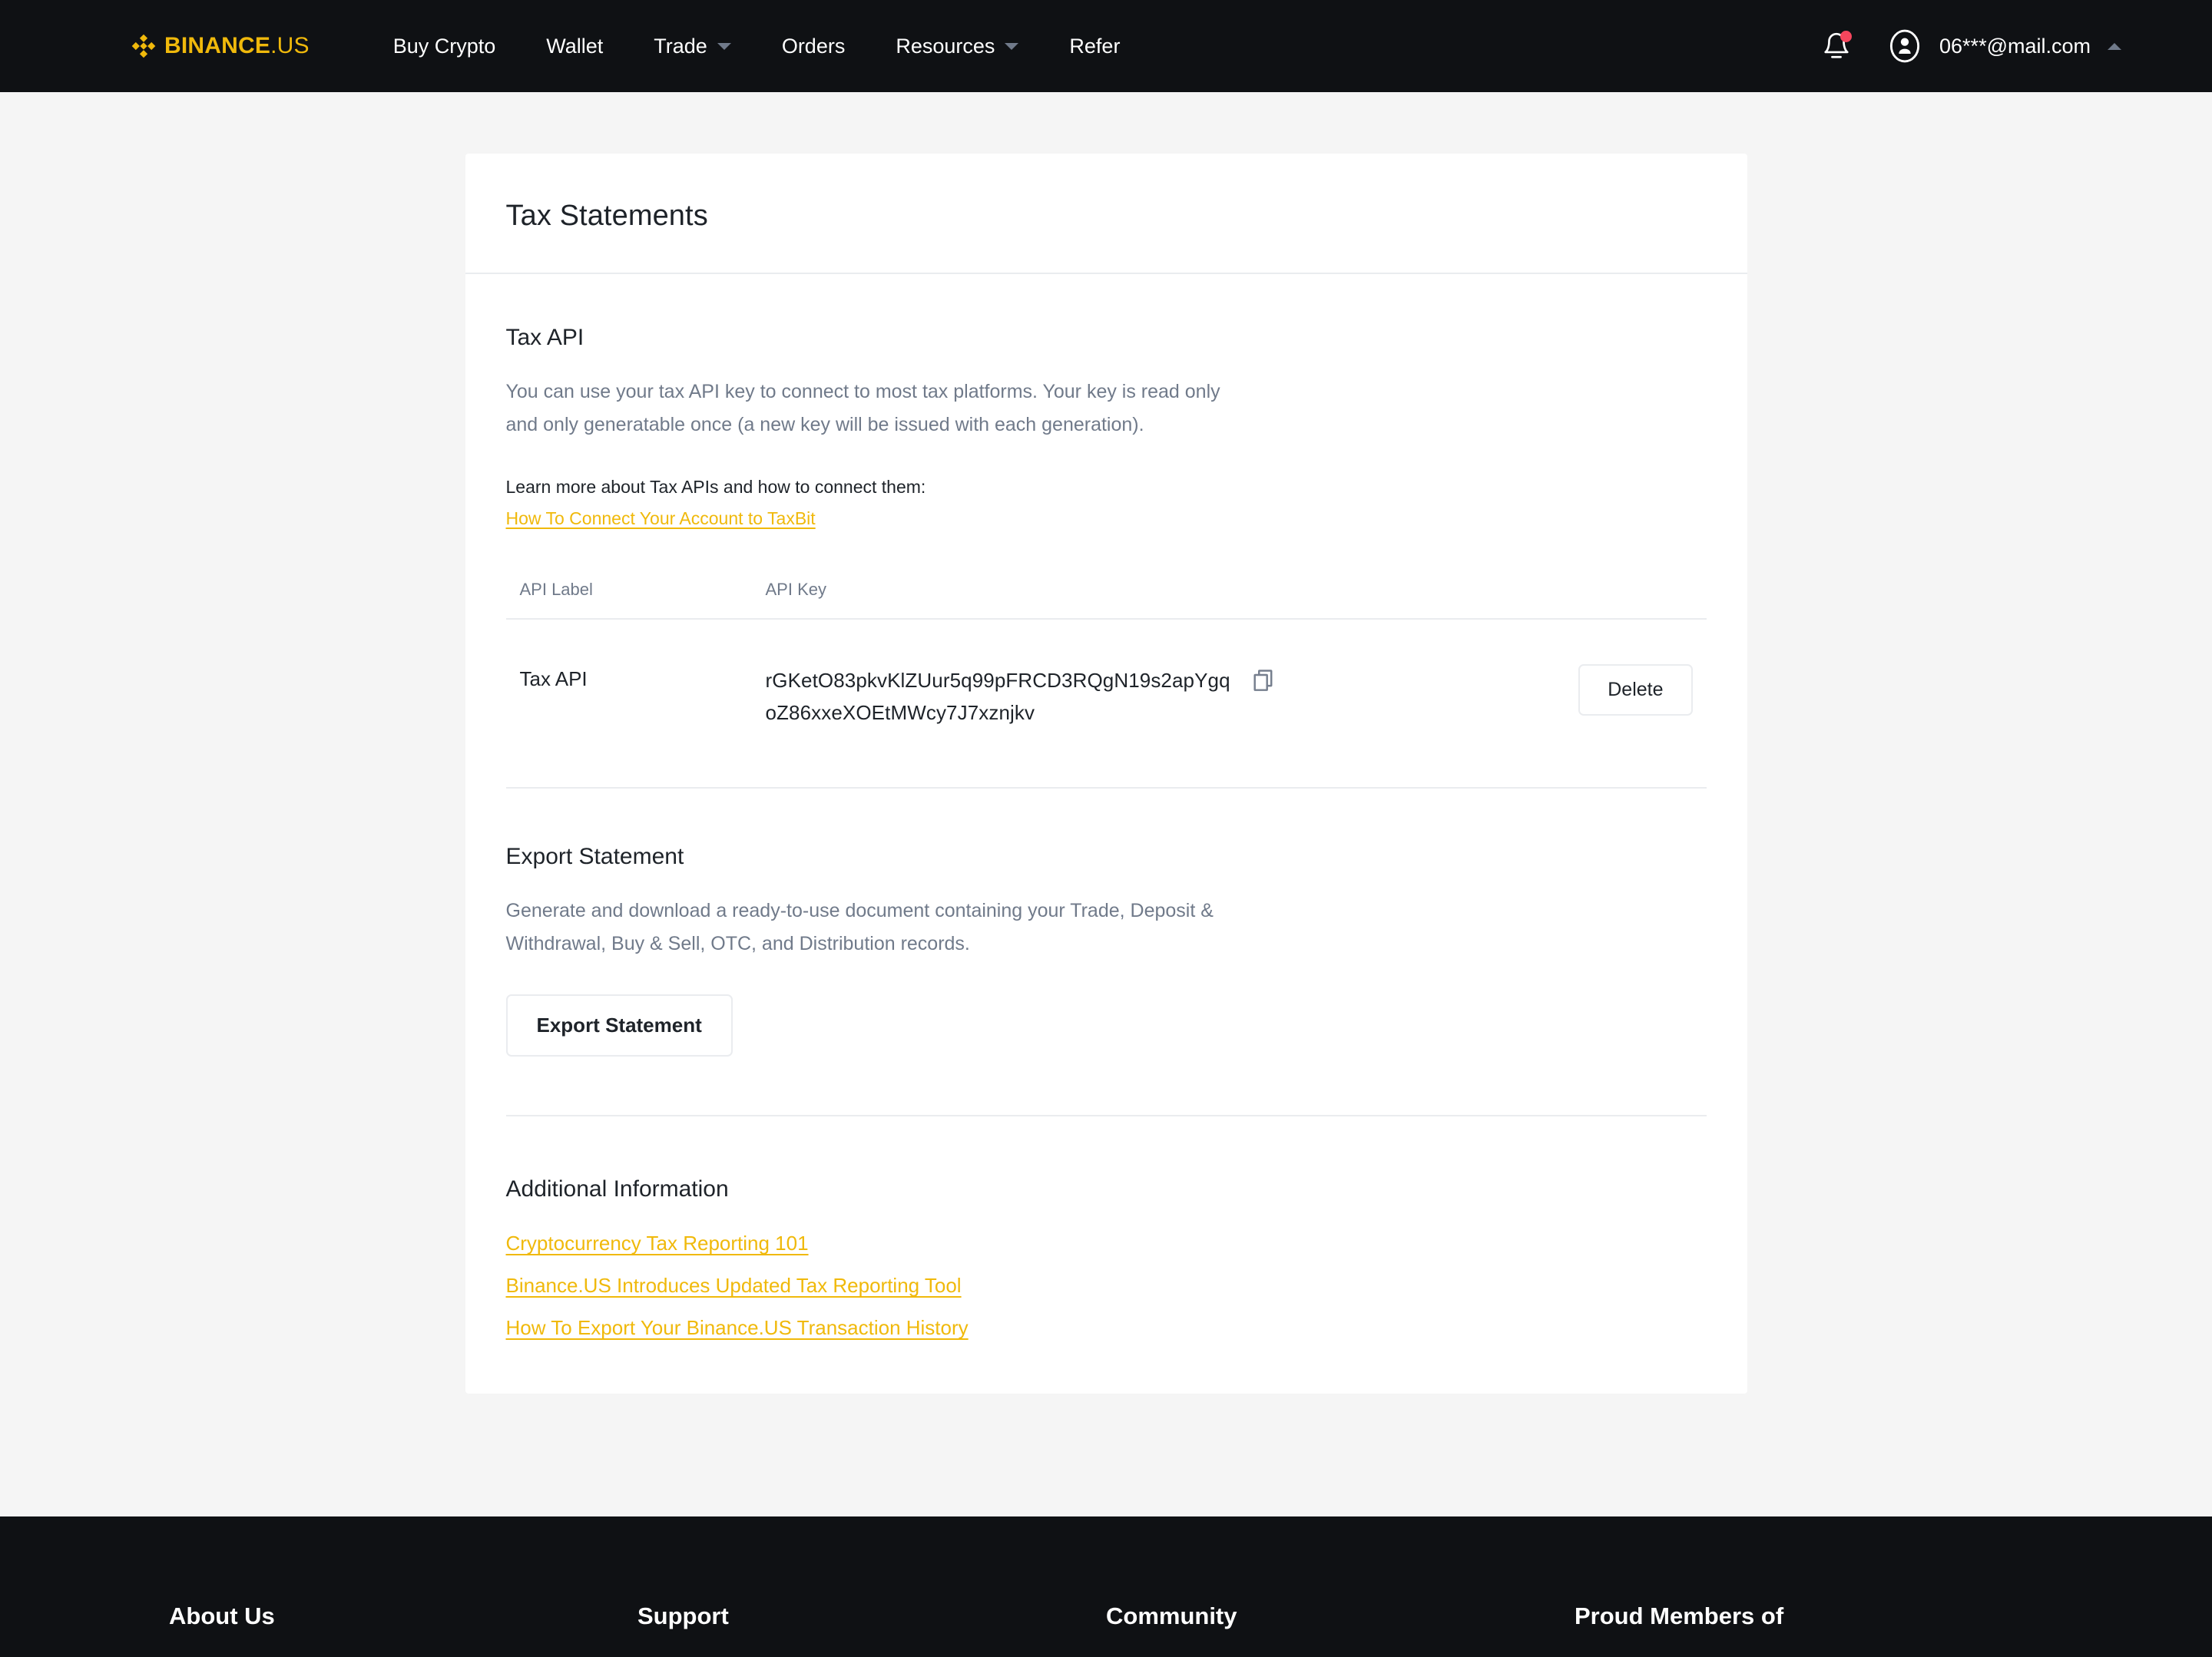  Describe the element at coordinates (403, 1630) in the screenshot. I see `footer-column-about-us: About Us About Us` at that location.